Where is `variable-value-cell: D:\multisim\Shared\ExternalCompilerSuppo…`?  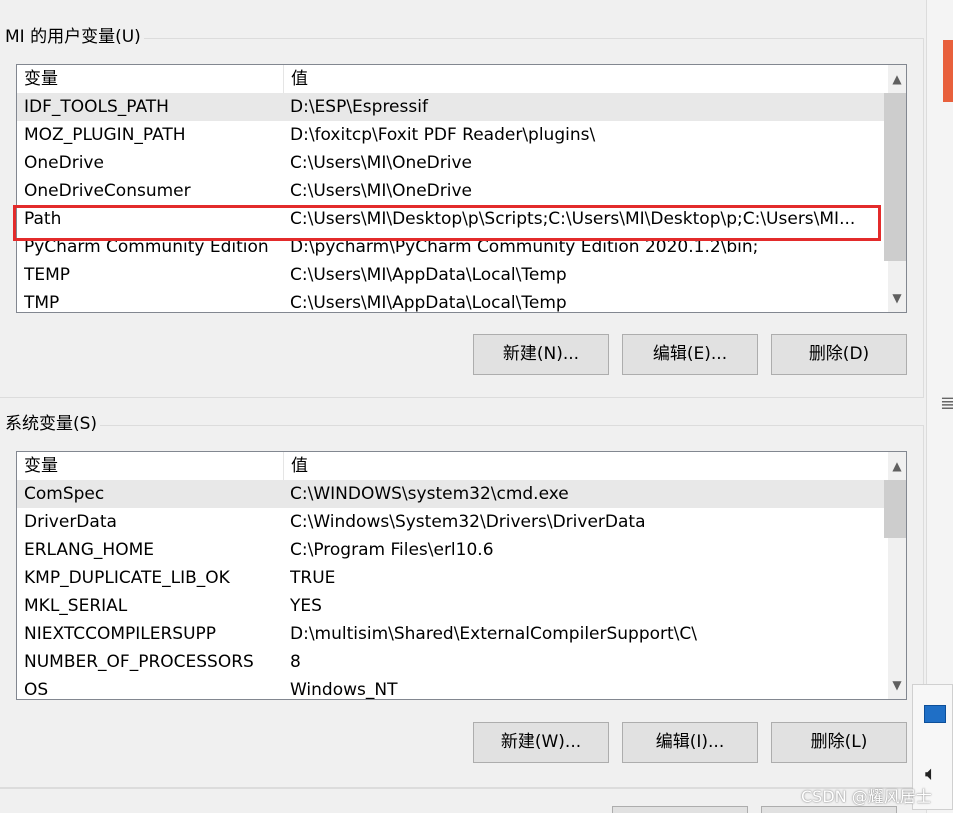
variable-value-cell: D:\multisim\Shared\ExternalCompilerSuppo… is located at coordinates (494, 634).